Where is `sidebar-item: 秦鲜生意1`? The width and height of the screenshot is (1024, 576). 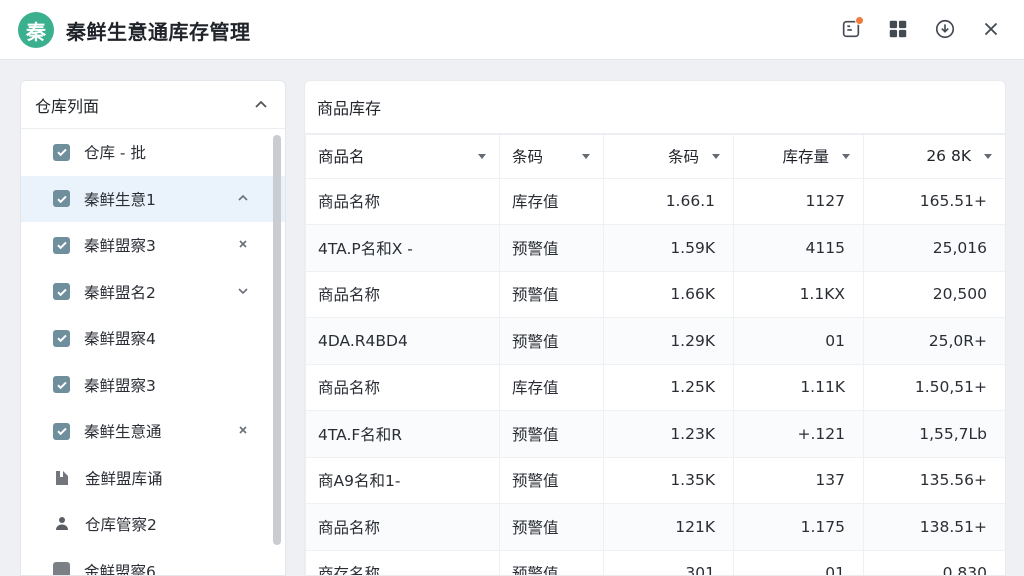
sidebar-item: 秦鲜生意1 is located at coordinates (153, 198).